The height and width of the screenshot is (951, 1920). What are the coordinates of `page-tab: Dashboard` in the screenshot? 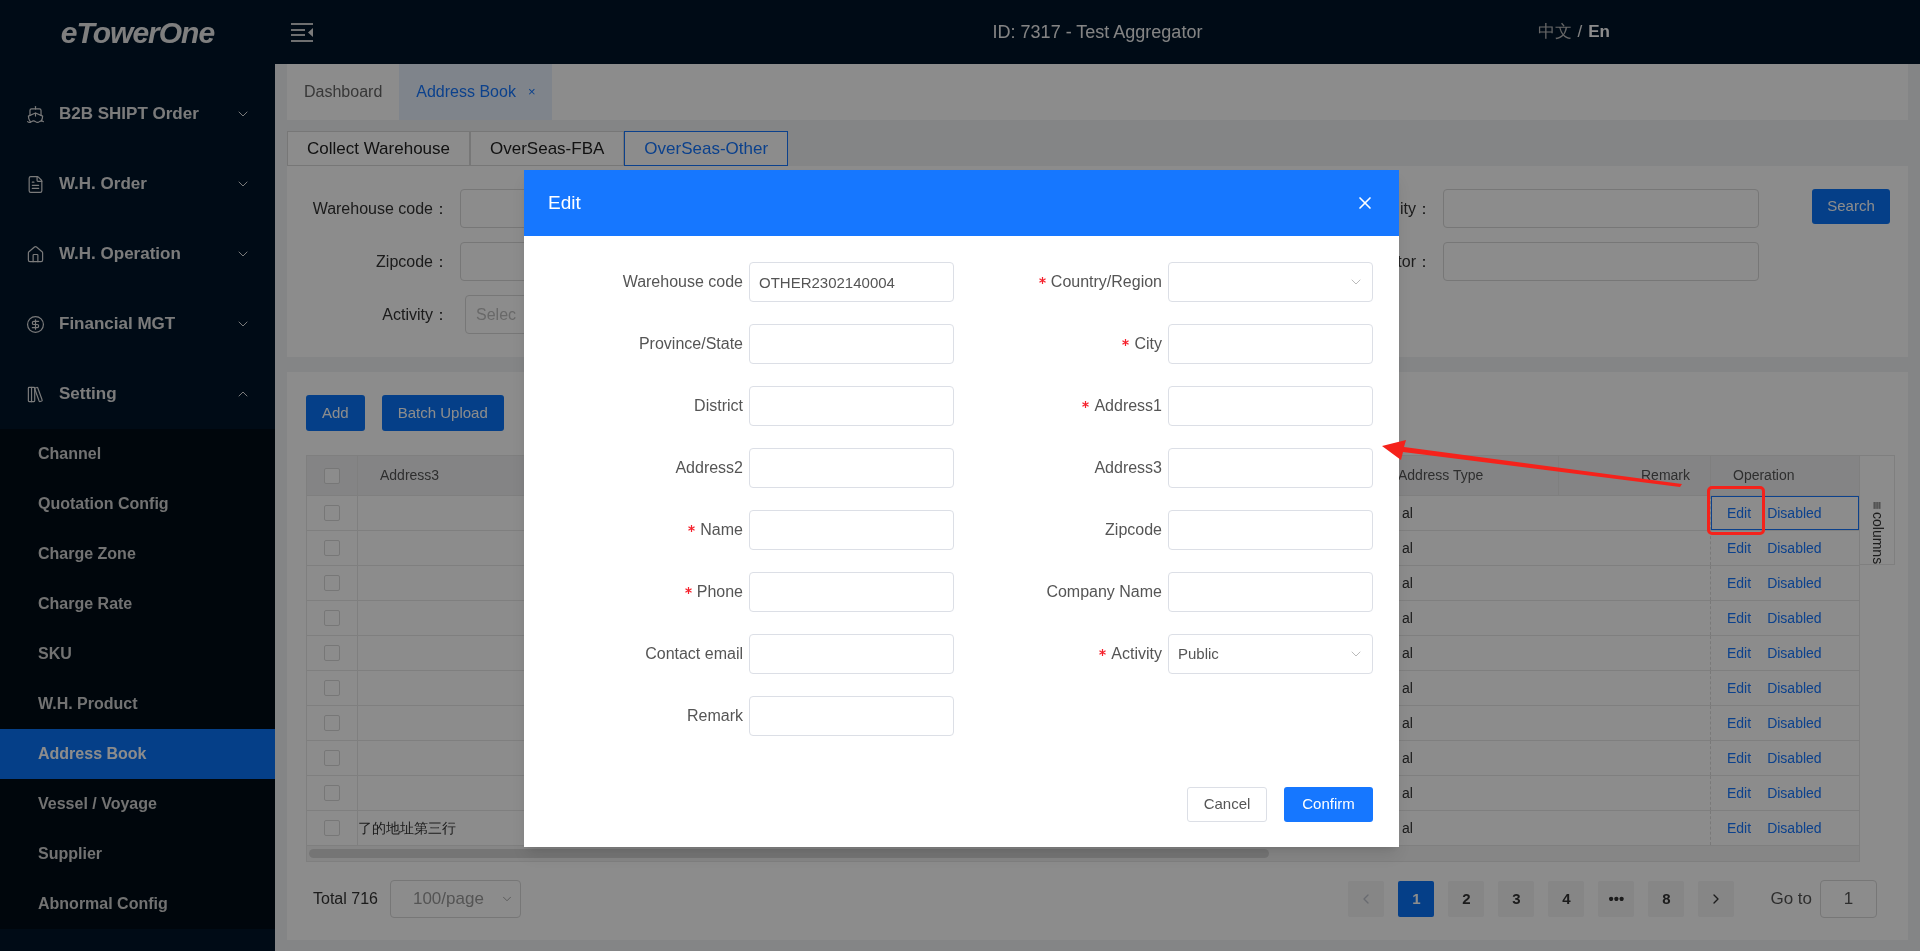 It's located at (343, 92).